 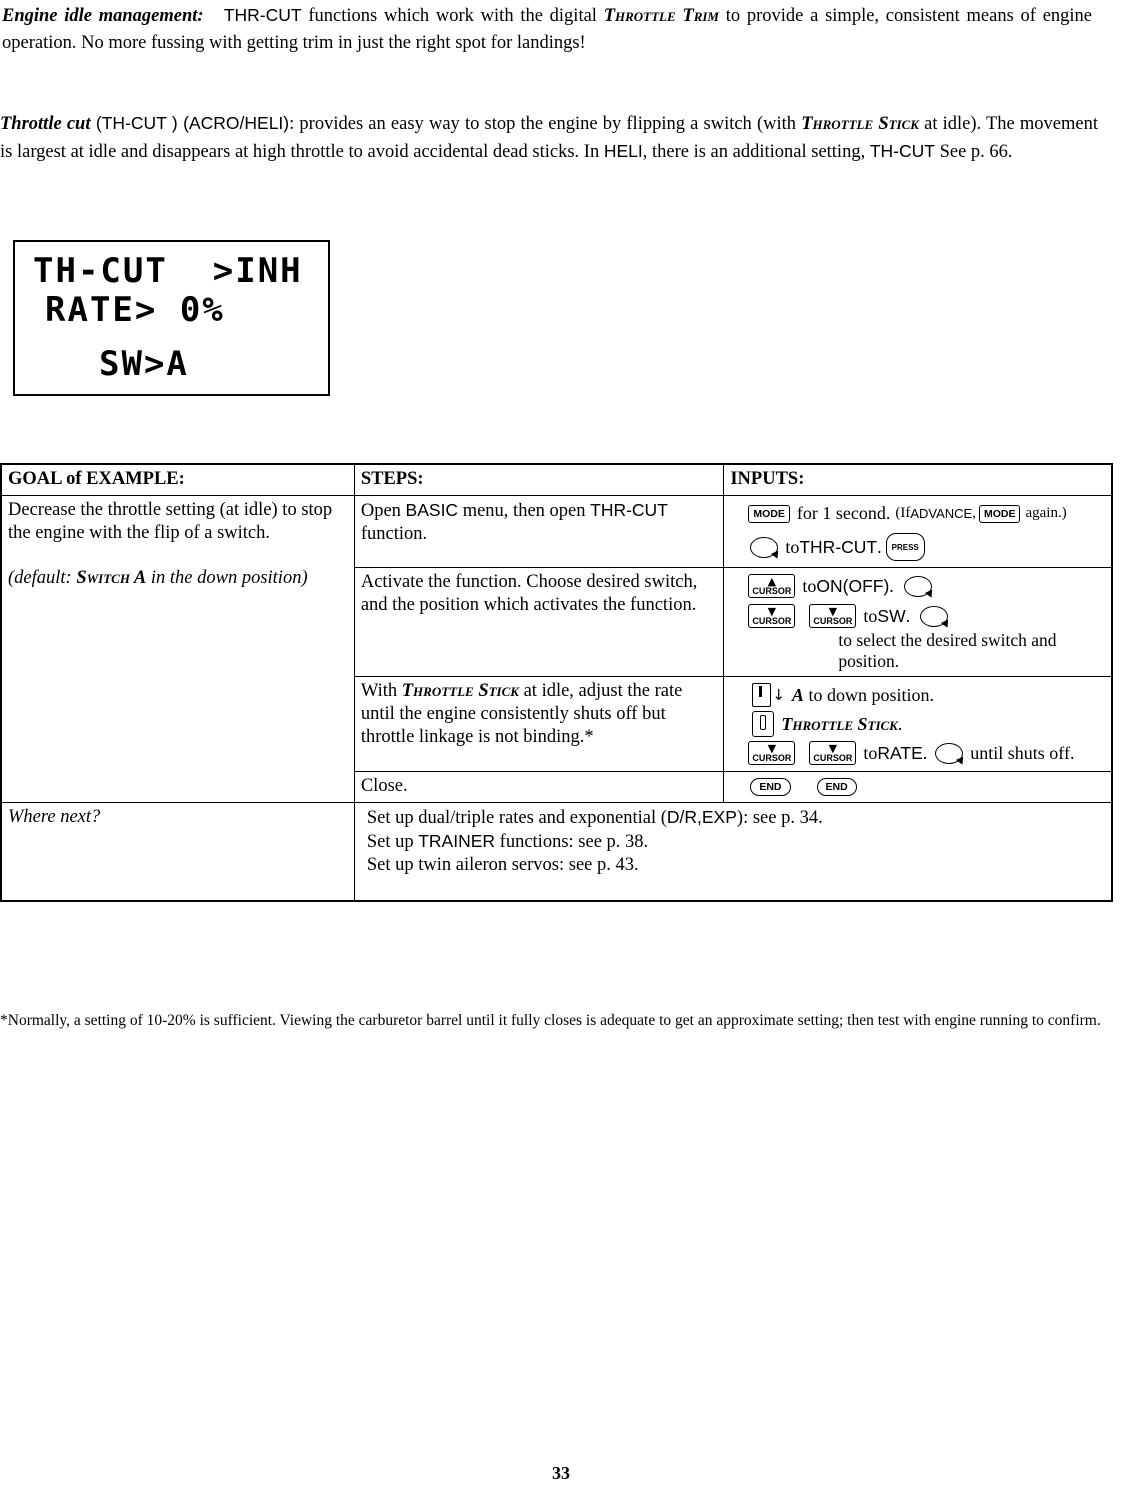 What do you see at coordinates (111, 578) in the screenshot?
I see `switch-a-term: Switch A` at bounding box center [111, 578].